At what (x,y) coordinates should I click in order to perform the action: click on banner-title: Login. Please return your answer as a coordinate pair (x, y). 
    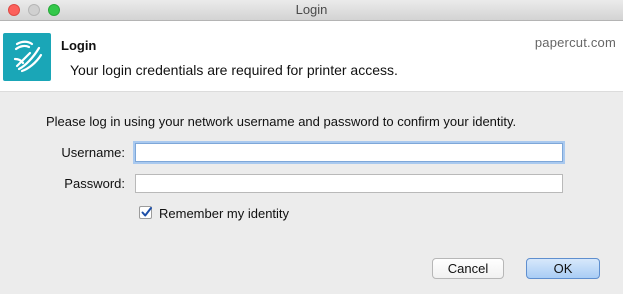
    Looking at the image, I should click on (79, 45).